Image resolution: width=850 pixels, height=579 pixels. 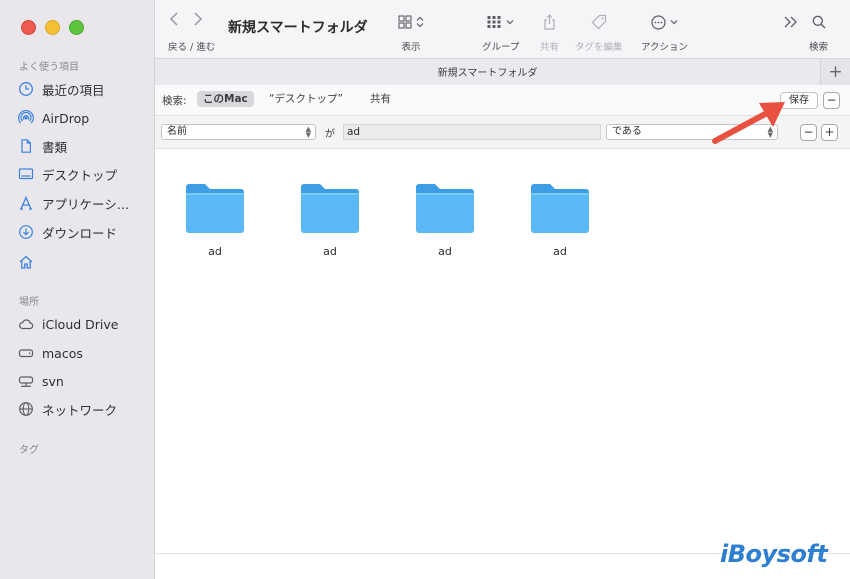 What do you see at coordinates (500, 32) in the screenshot?
I see `group-button: グループ` at bounding box center [500, 32].